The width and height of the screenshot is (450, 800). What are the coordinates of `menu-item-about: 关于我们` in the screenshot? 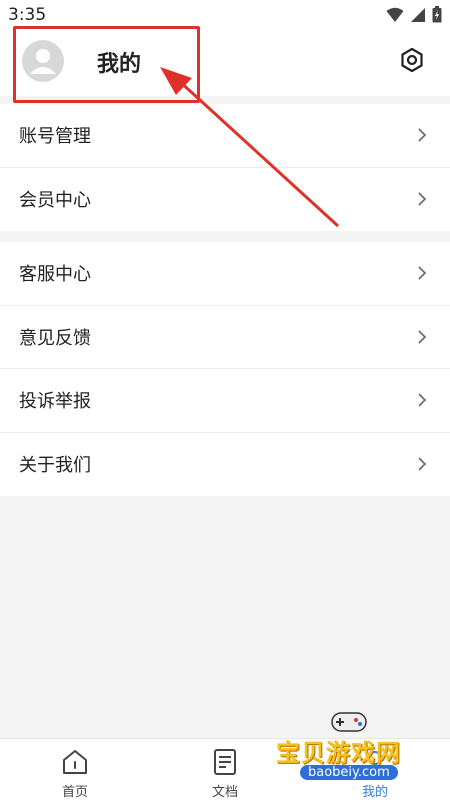 It's located at (225, 465).